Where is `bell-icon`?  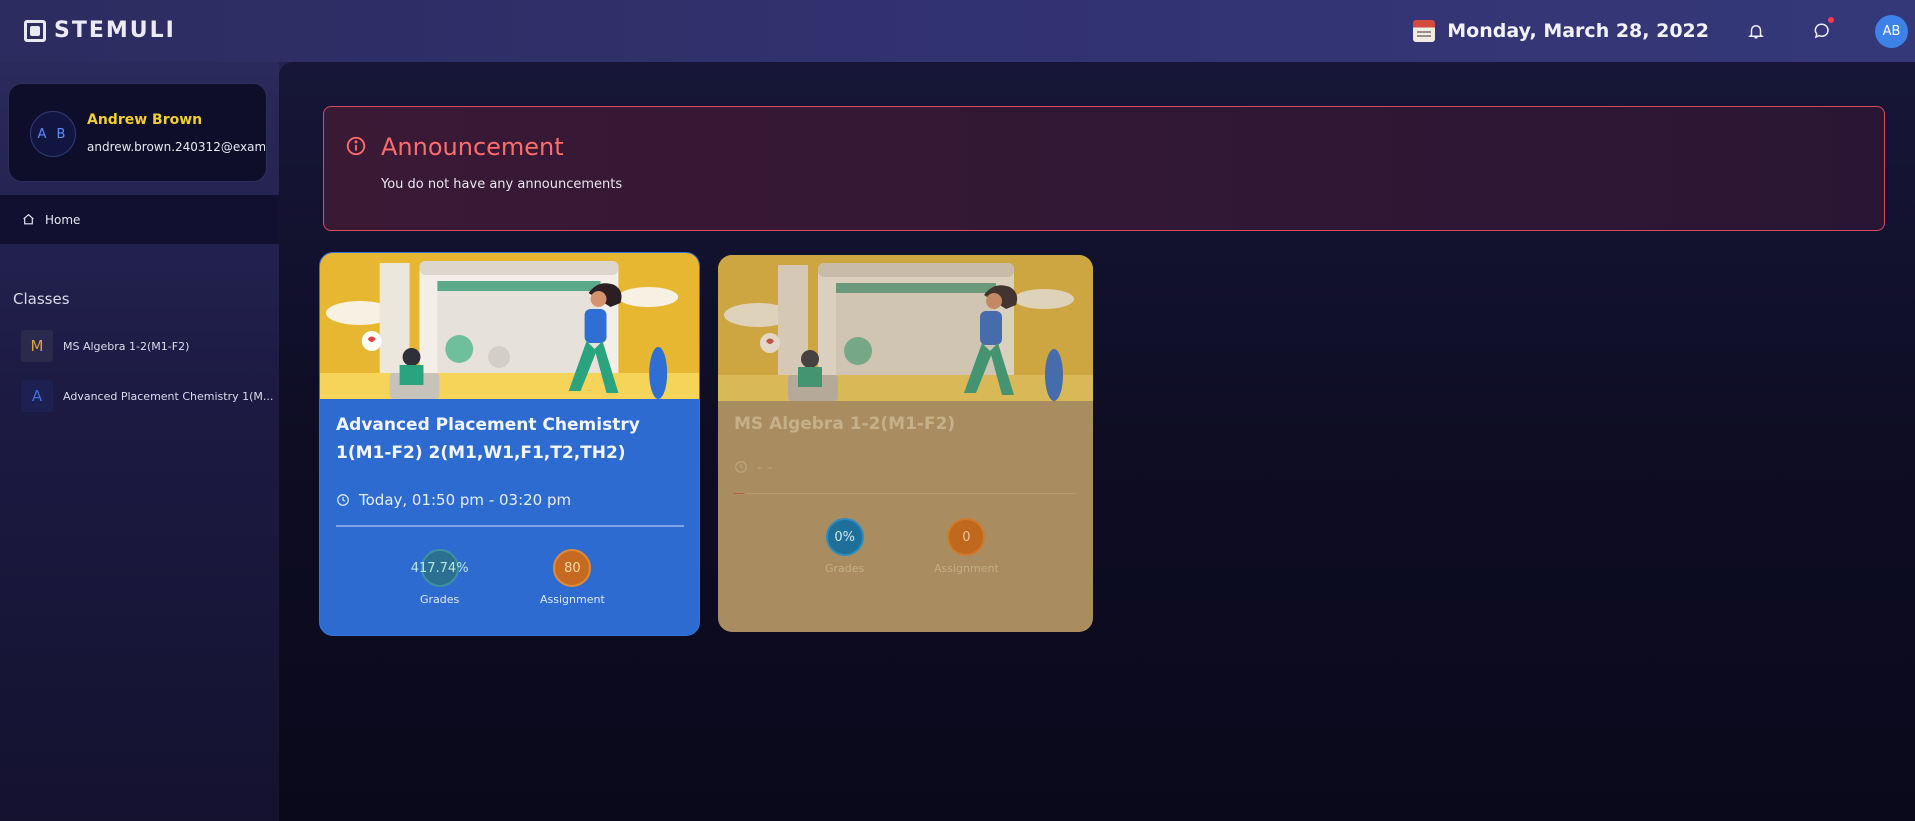 bell-icon is located at coordinates (1756, 32).